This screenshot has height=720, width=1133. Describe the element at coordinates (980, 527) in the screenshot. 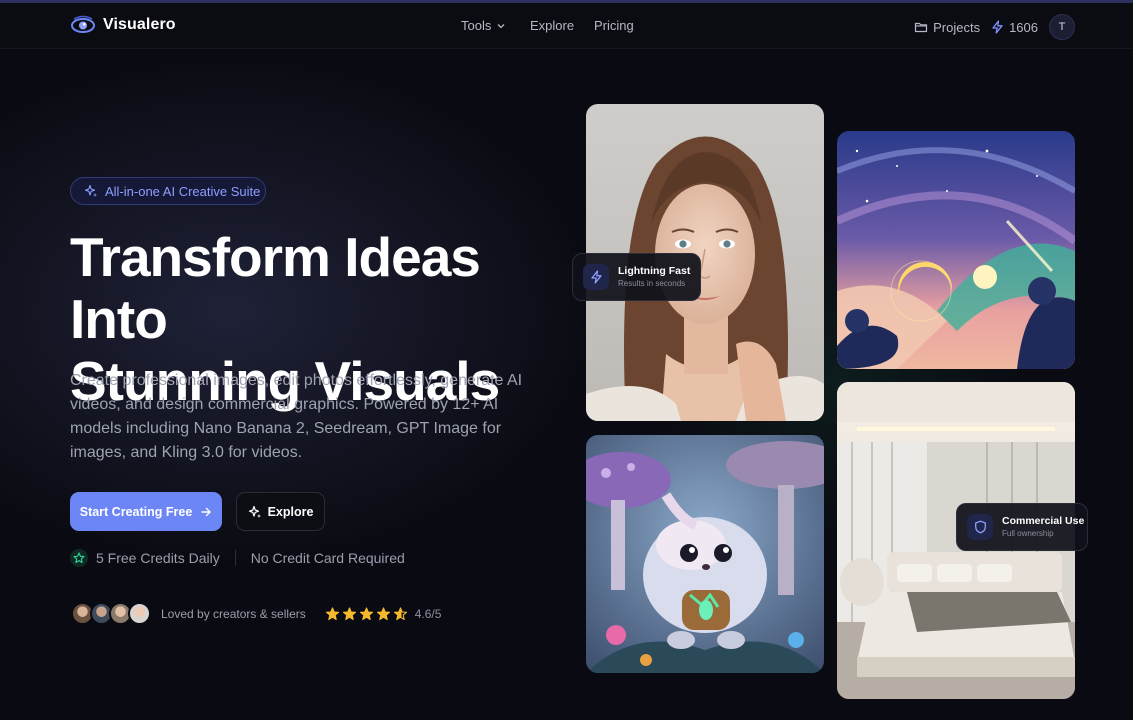

I see `shield-icon` at that location.